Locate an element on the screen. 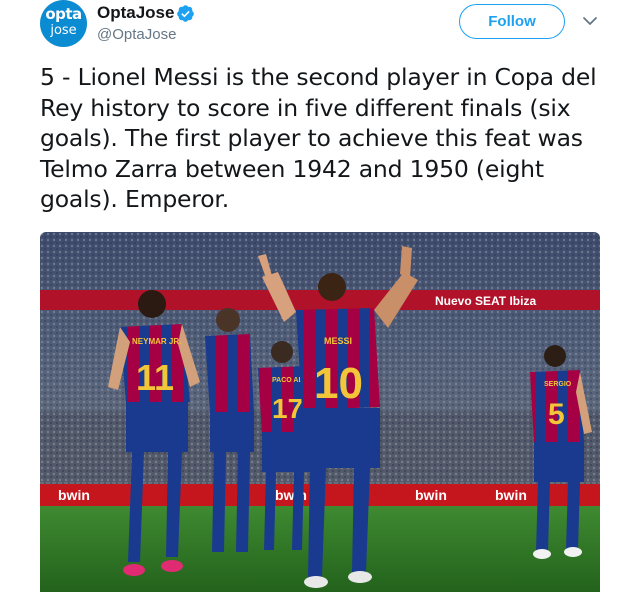  jersey-number: 11 is located at coordinates (155, 377).